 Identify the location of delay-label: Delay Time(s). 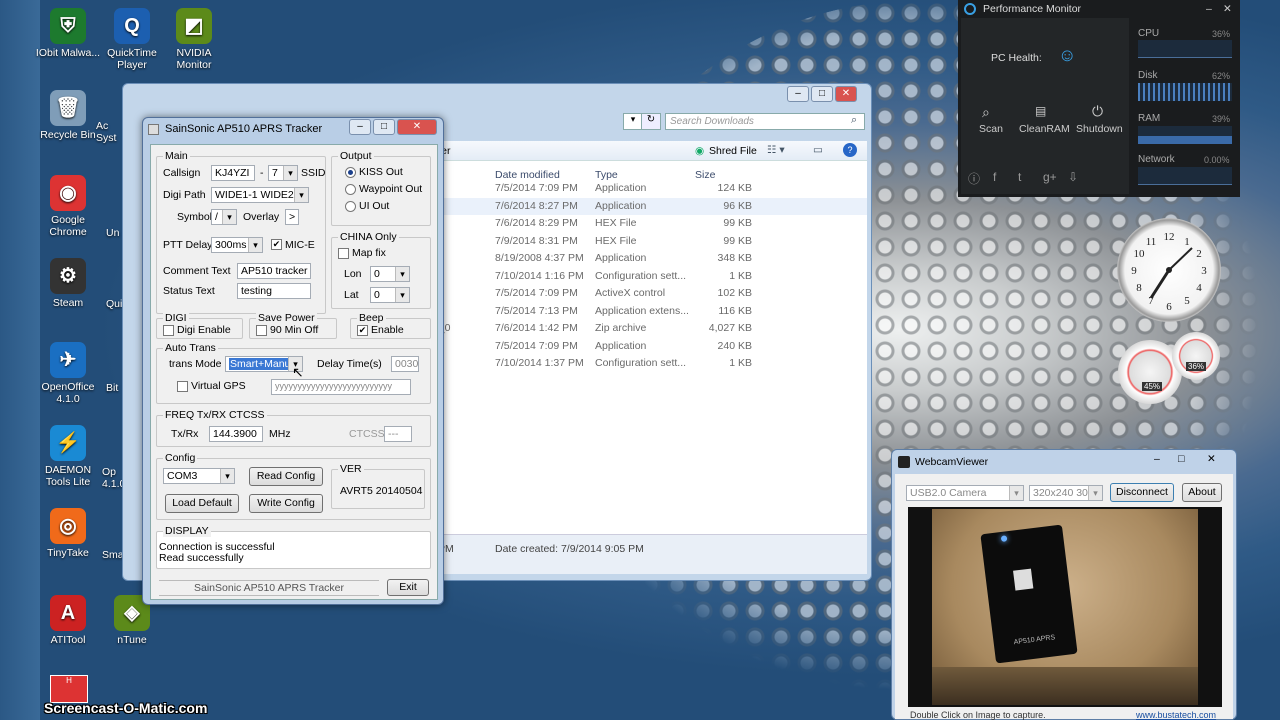
(349, 364).